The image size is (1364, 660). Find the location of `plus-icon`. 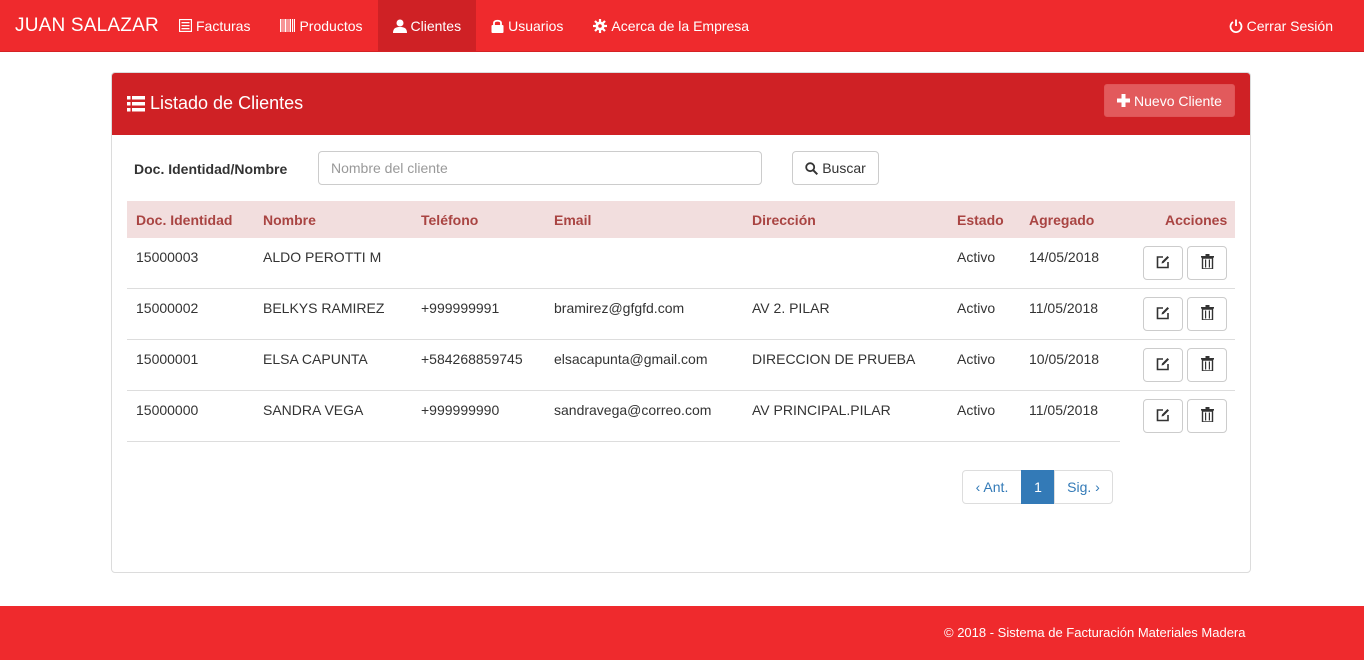

plus-icon is located at coordinates (1124, 100).